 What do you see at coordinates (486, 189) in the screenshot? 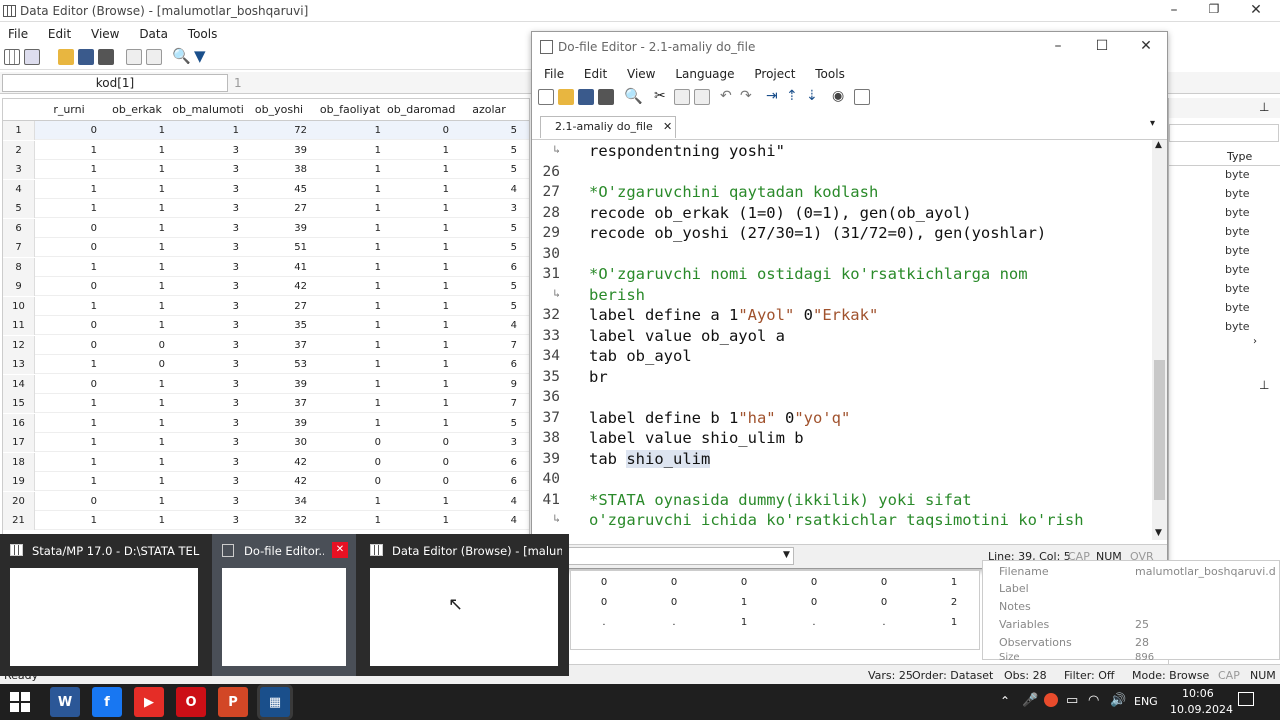
I see `table-cell: 4` at bounding box center [486, 189].